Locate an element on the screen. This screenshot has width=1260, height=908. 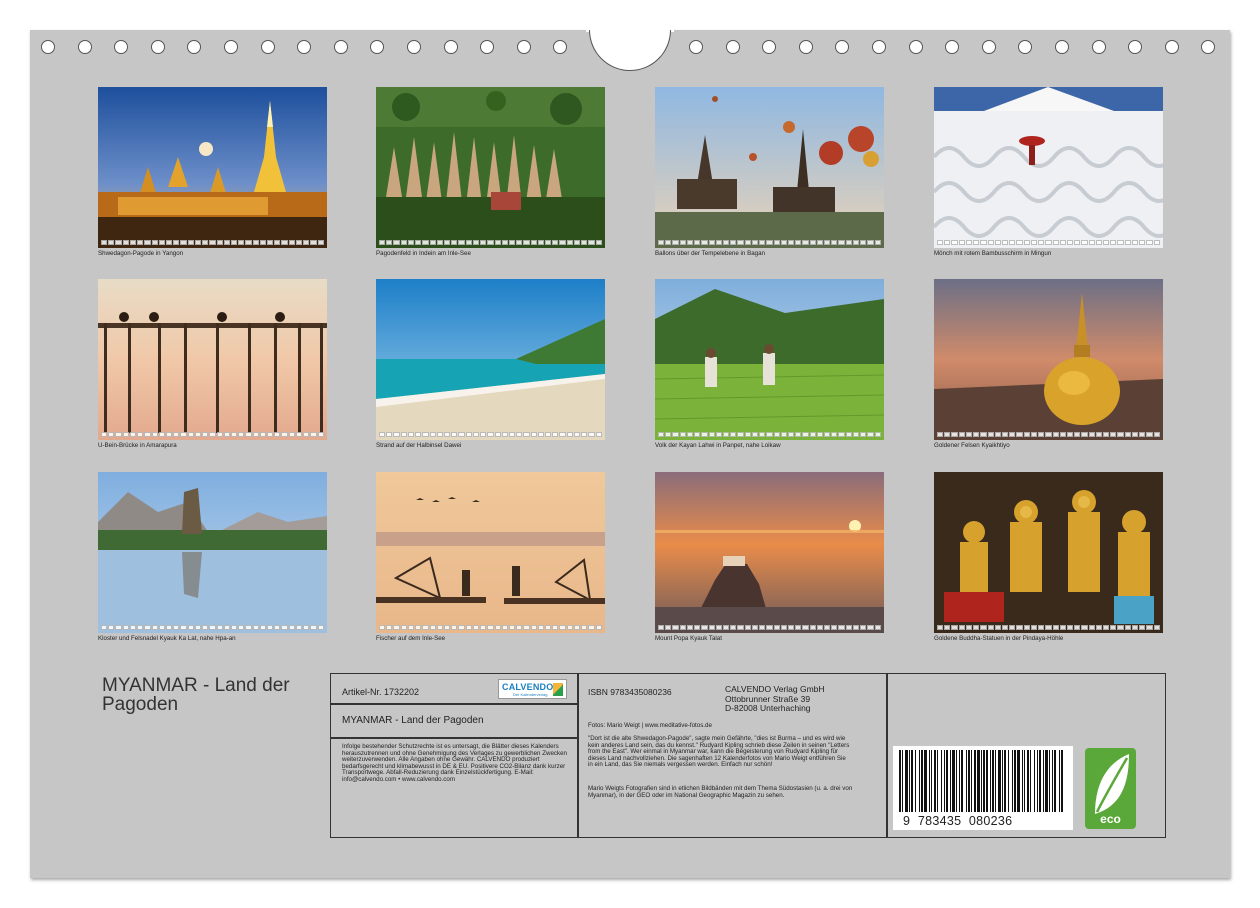
eco-badge: eco is located at coordinates (1110, 788).